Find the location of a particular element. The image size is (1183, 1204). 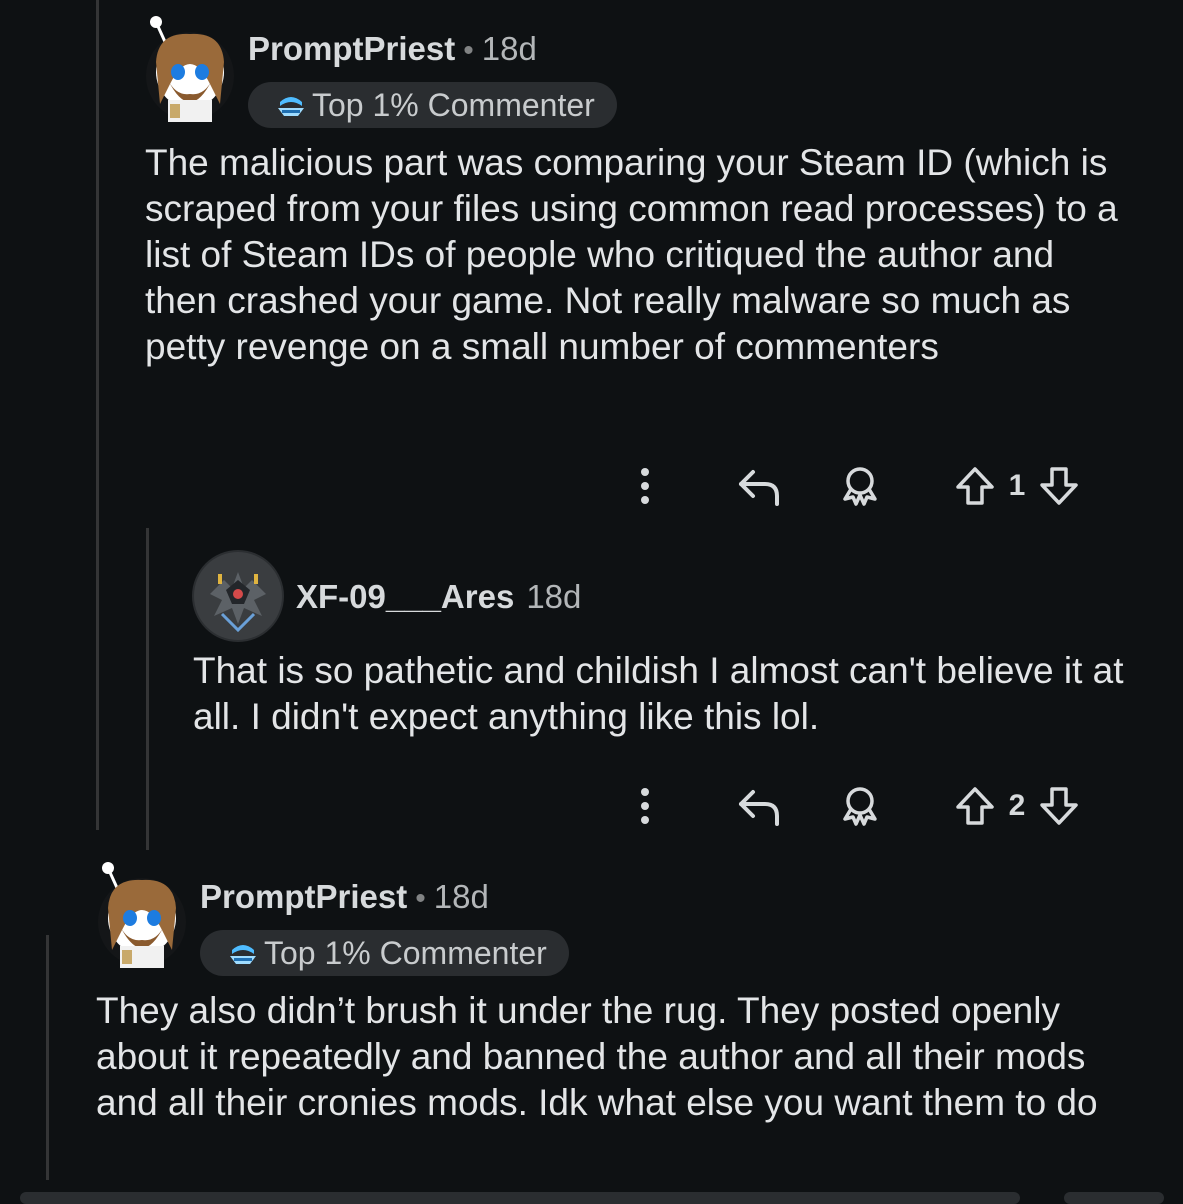

thread-line-lower is located at coordinates (47, 1057).